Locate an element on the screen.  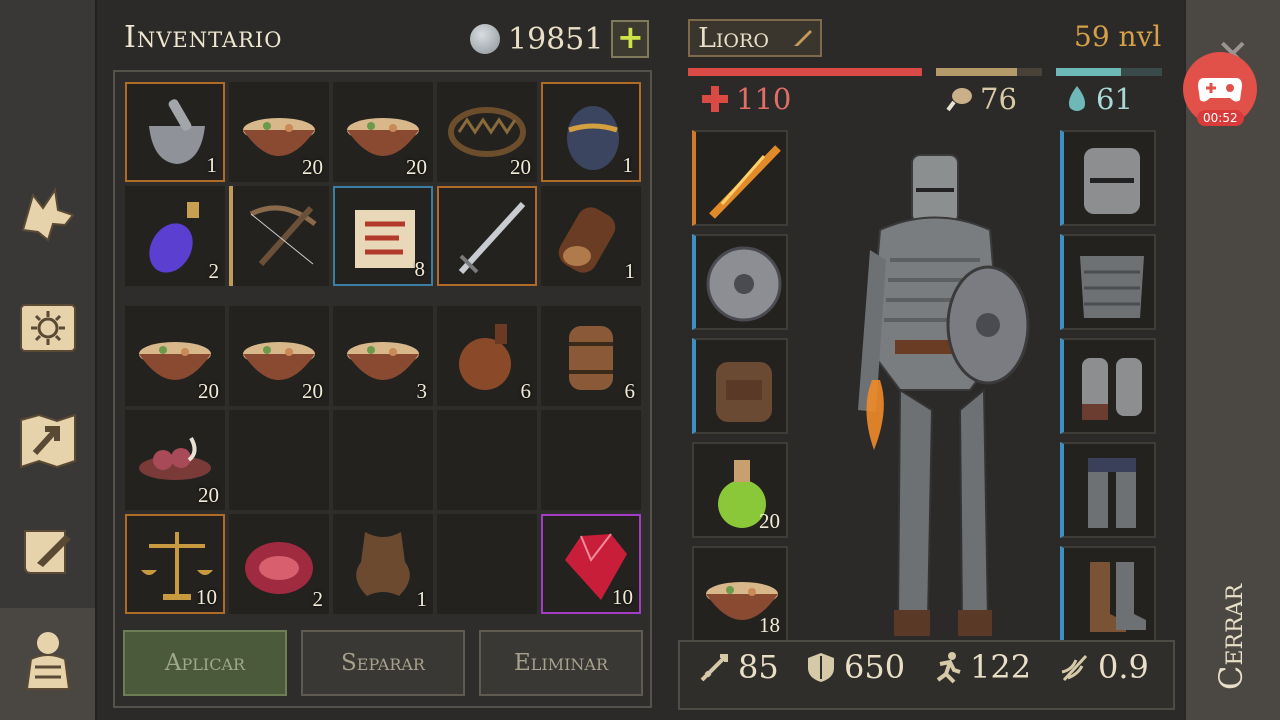
longsword-icon is located at coordinates (492, 238).